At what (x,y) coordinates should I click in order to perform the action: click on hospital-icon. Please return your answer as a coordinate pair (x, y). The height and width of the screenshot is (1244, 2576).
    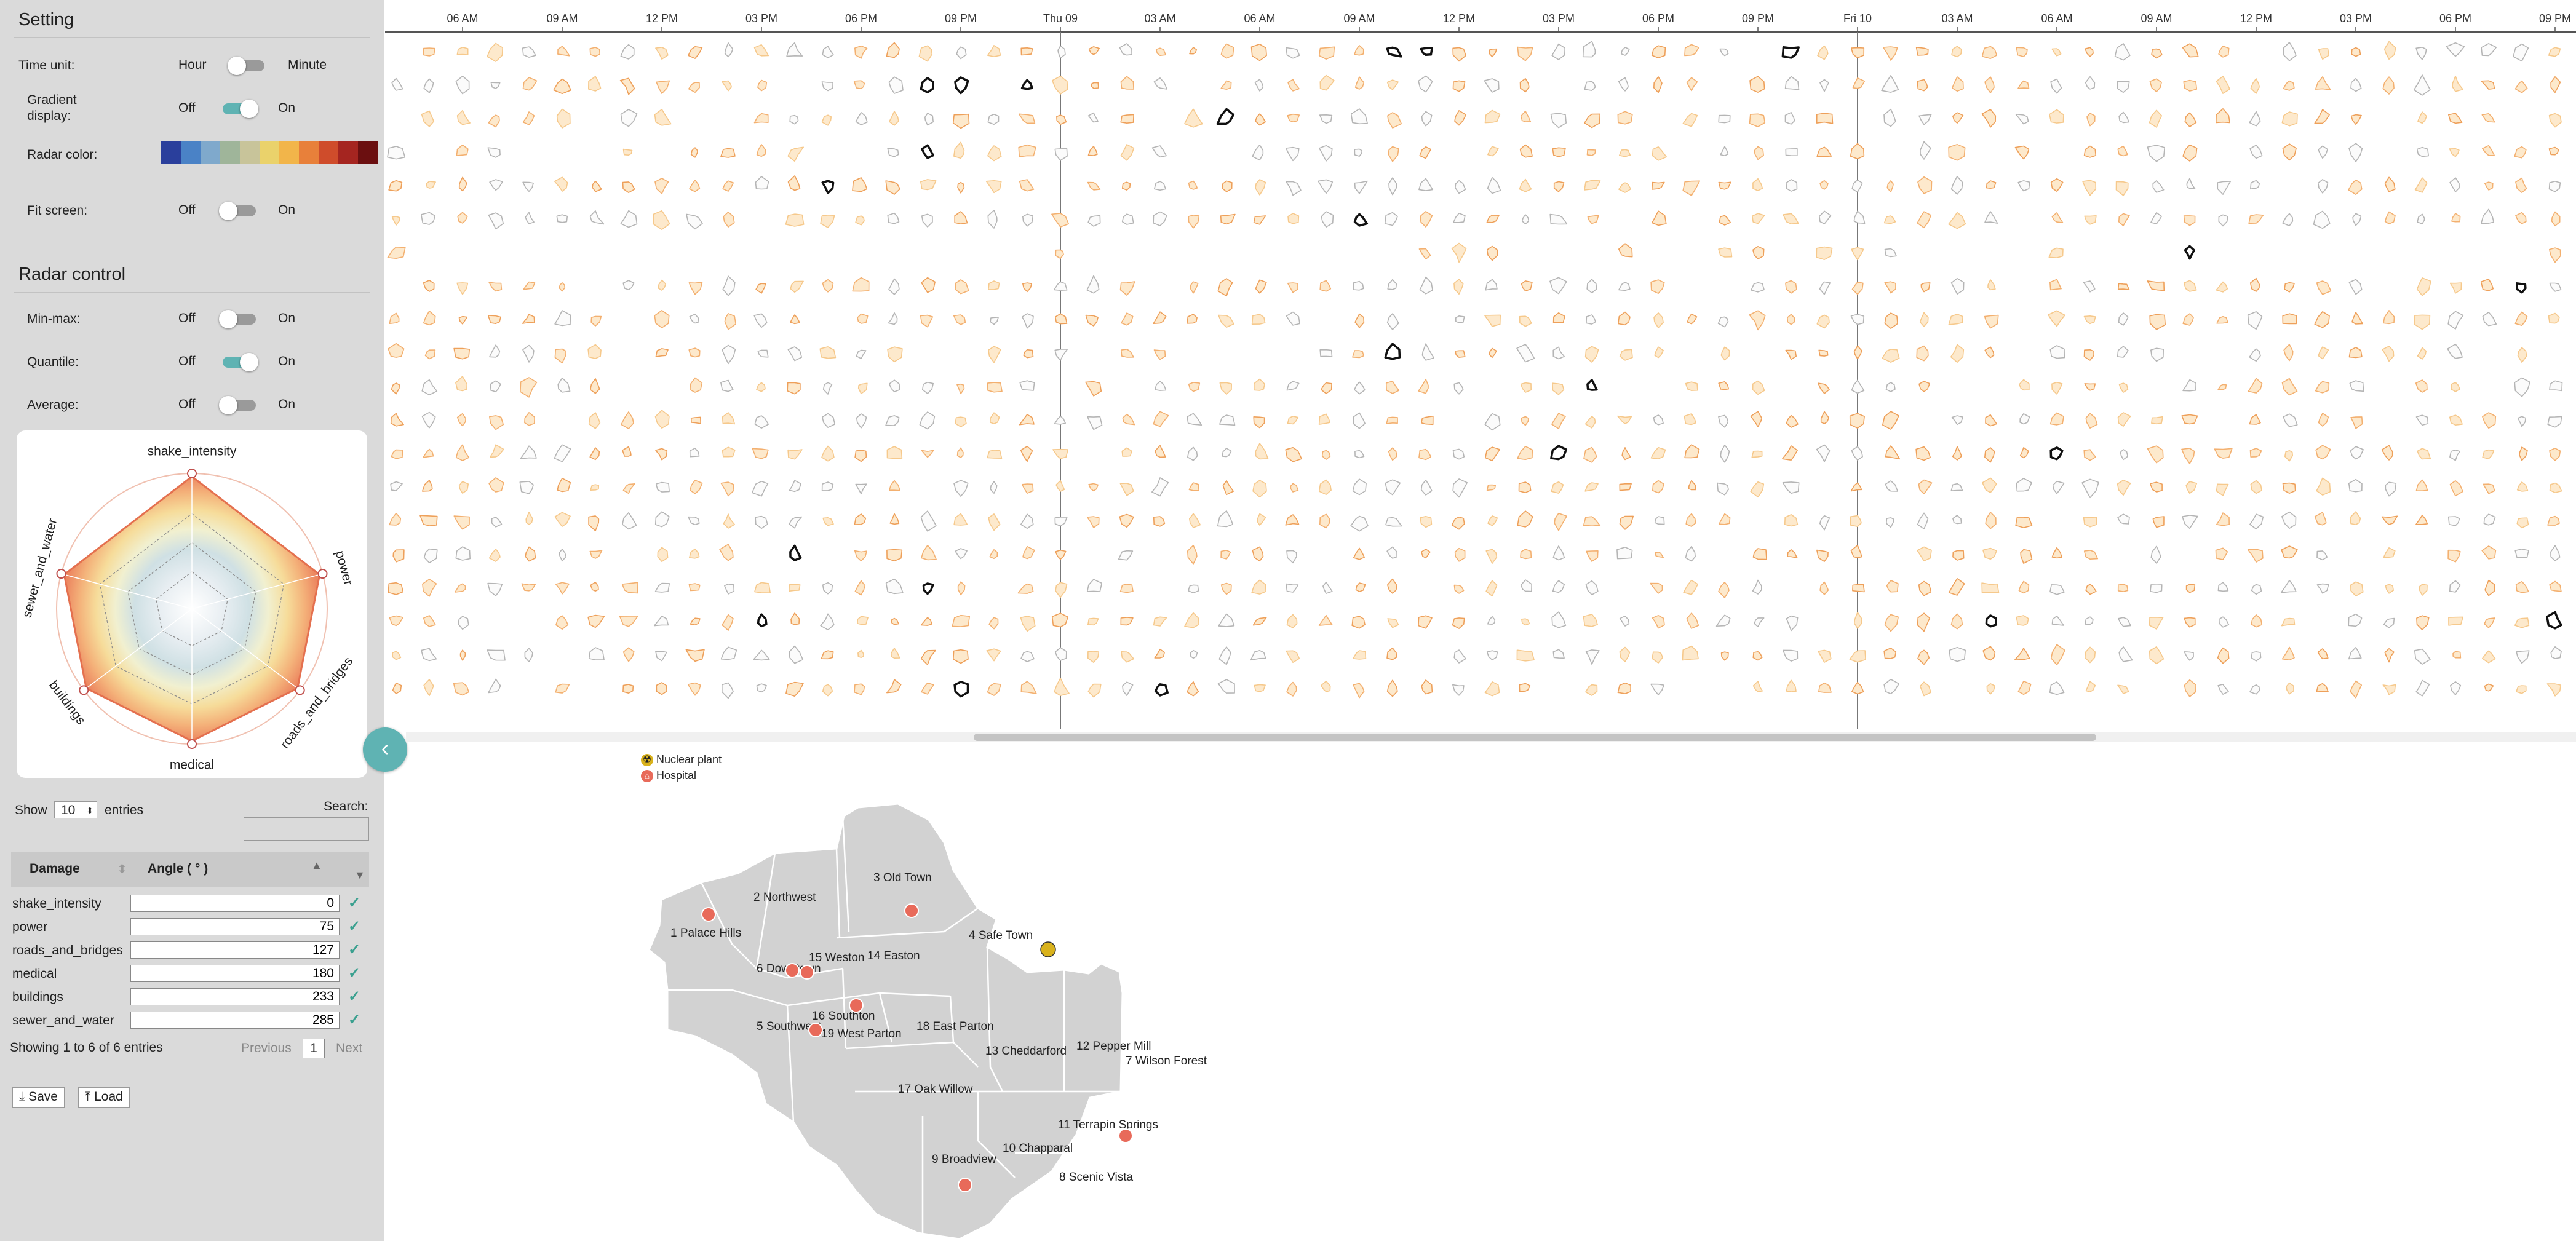
    Looking at the image, I should click on (807, 973).